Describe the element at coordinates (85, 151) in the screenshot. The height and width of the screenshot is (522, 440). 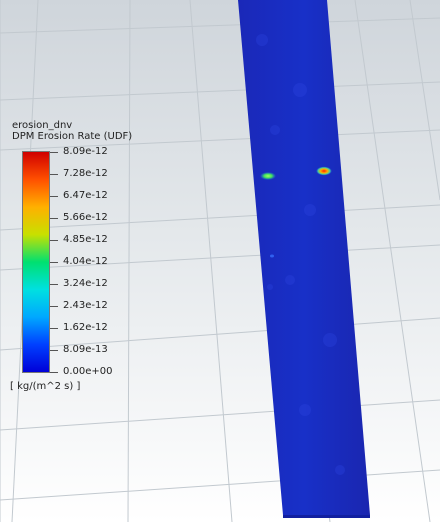
I see `tick-label: 8.09e-12` at that location.